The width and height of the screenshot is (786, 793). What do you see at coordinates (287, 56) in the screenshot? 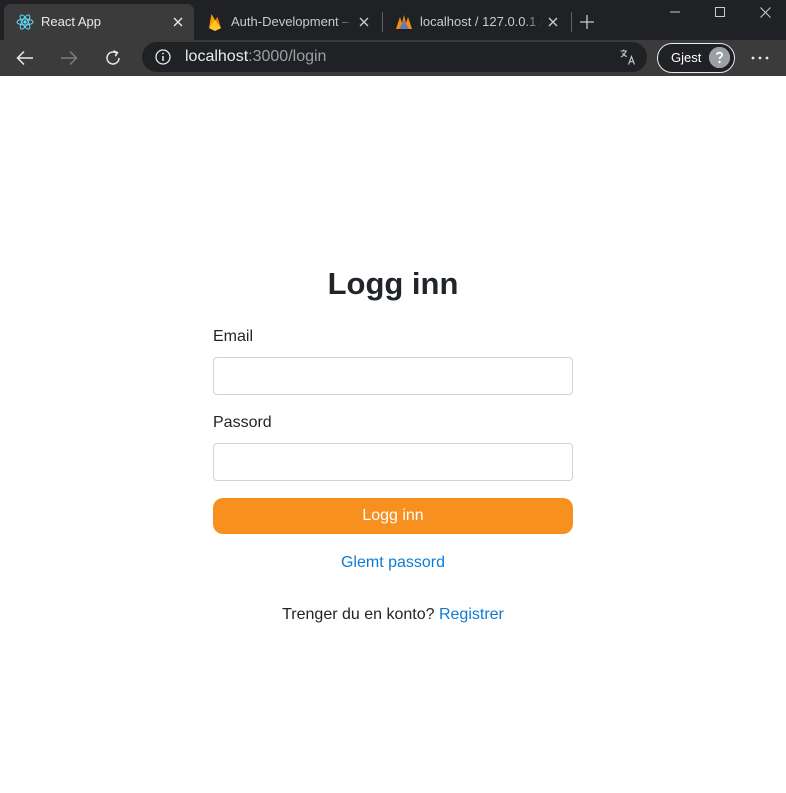
I see `url-path: :3000/login` at bounding box center [287, 56].